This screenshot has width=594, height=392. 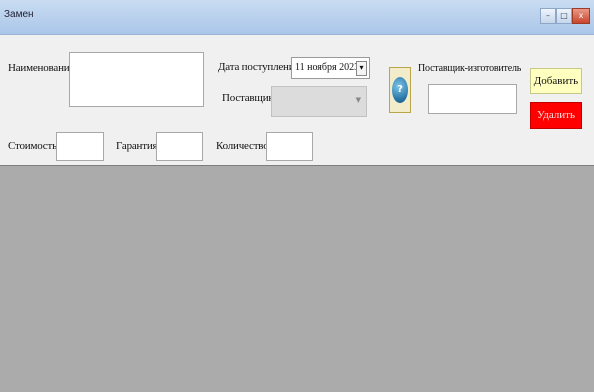 I want to click on name-label: Наименование, so click(x=41, y=68).